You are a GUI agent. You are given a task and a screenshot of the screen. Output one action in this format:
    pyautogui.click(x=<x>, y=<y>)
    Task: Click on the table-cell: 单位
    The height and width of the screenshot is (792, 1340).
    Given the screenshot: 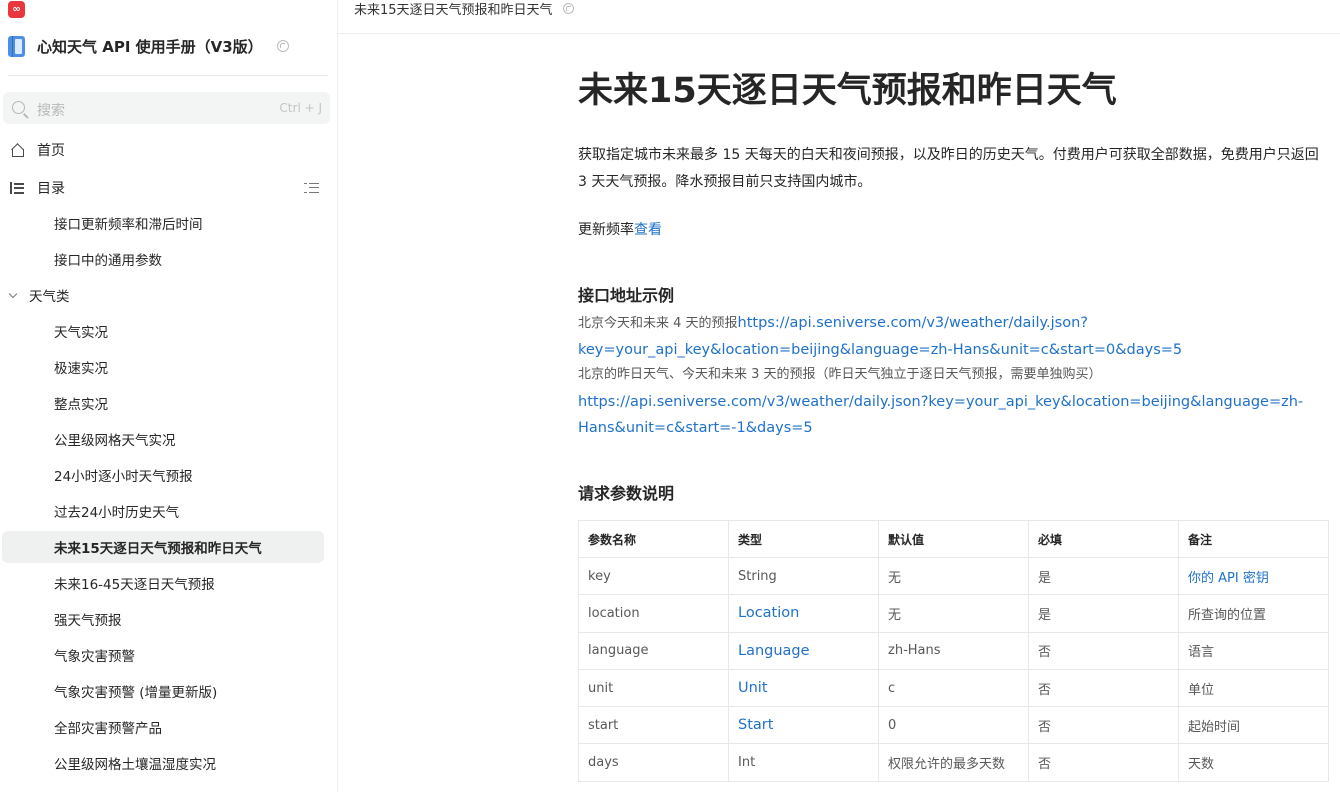 What is the action you would take?
    pyautogui.click(x=1253, y=688)
    